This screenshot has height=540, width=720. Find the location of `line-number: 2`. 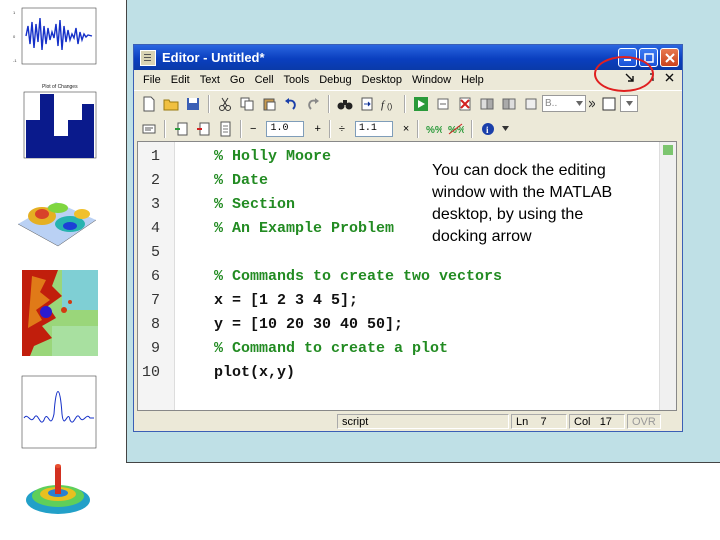

line-number: 2 is located at coordinates (155, 180).